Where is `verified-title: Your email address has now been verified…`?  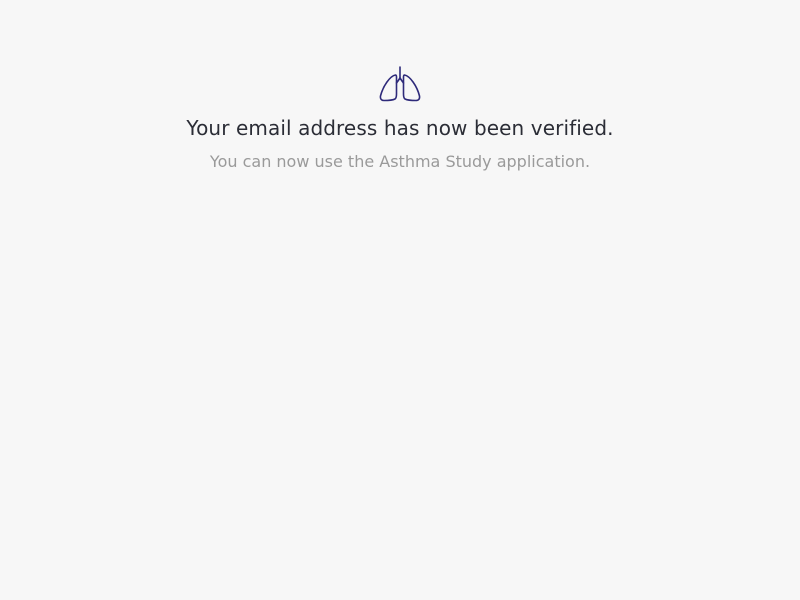
verified-title: Your email address has now been verified… is located at coordinates (400, 128).